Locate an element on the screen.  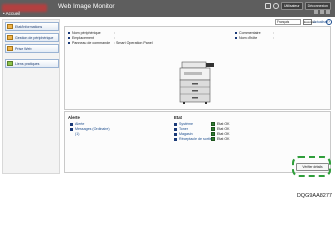
status-heading: Etat is located at coordinates (178, 117).